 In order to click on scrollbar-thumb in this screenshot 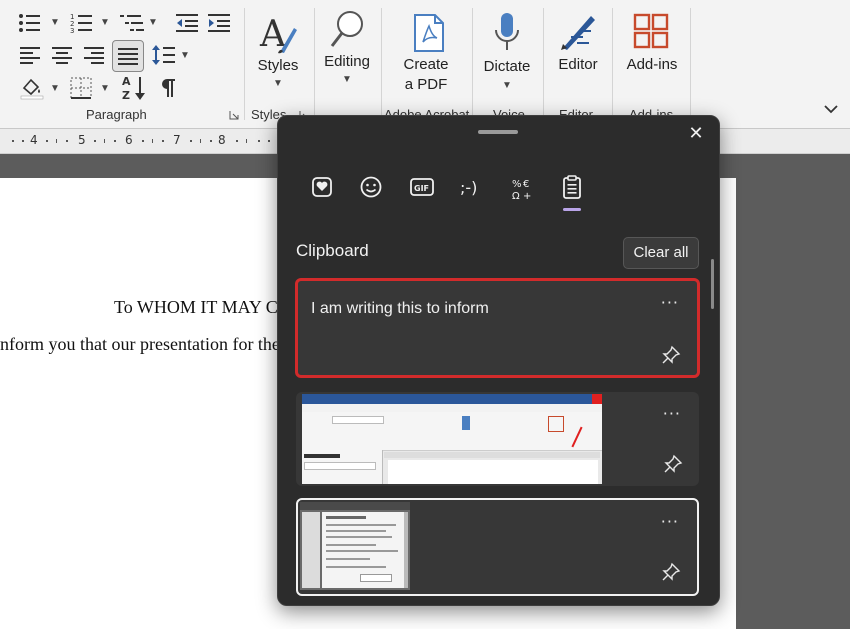, I will do `click(712, 284)`.